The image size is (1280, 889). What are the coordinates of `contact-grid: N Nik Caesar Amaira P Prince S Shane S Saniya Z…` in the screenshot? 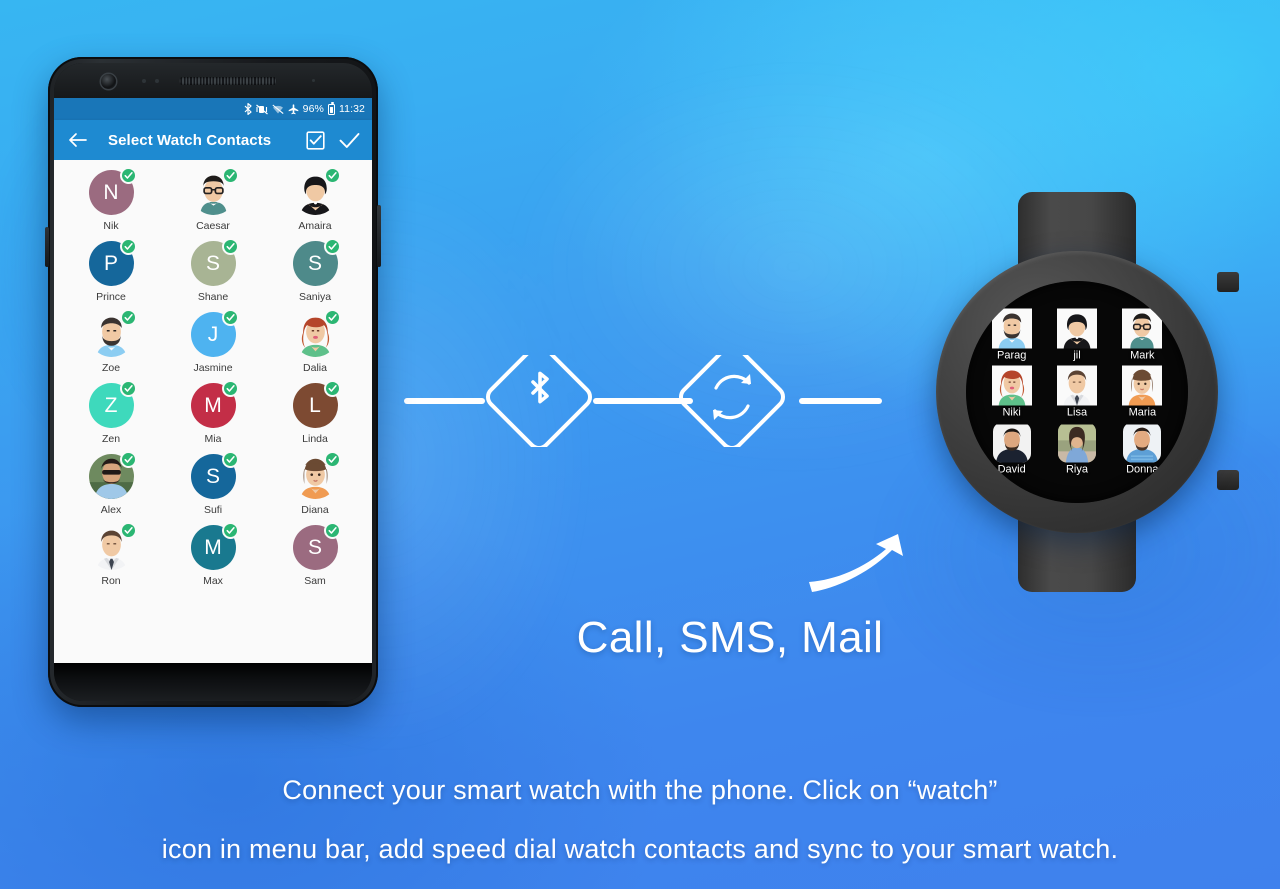 It's located at (213, 411).